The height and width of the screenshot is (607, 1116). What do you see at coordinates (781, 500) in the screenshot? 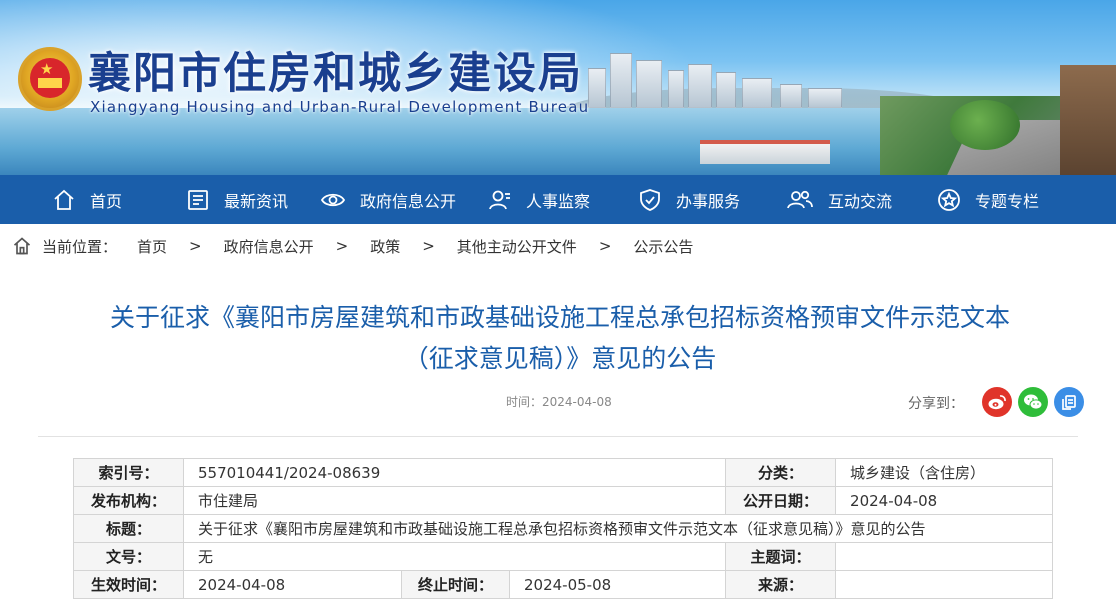
I see `publish-date-label: 公开日期：` at bounding box center [781, 500].